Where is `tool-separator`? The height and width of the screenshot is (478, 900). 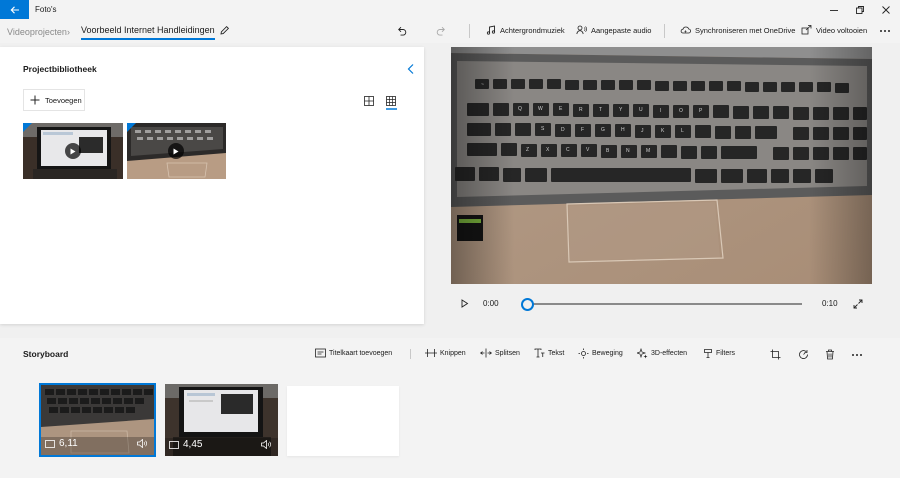
tool-separator is located at coordinates (410, 354).